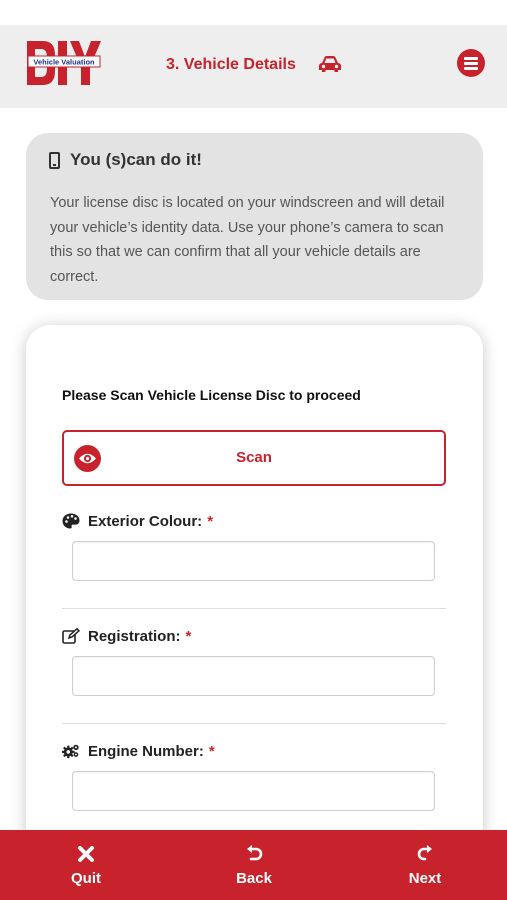 This screenshot has width=507, height=900. Describe the element at coordinates (253, 561) in the screenshot. I see `exterior-colour-input` at that location.